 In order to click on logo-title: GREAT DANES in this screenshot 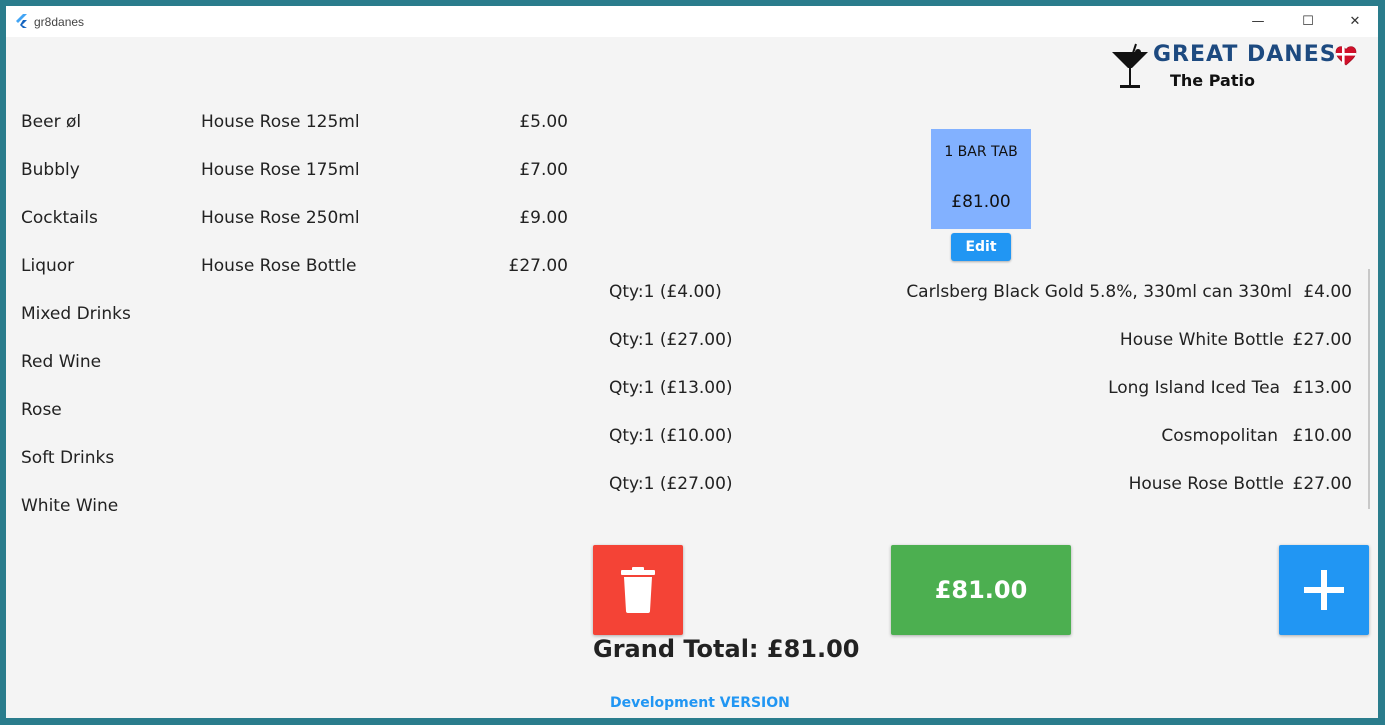, I will do `click(1245, 54)`.